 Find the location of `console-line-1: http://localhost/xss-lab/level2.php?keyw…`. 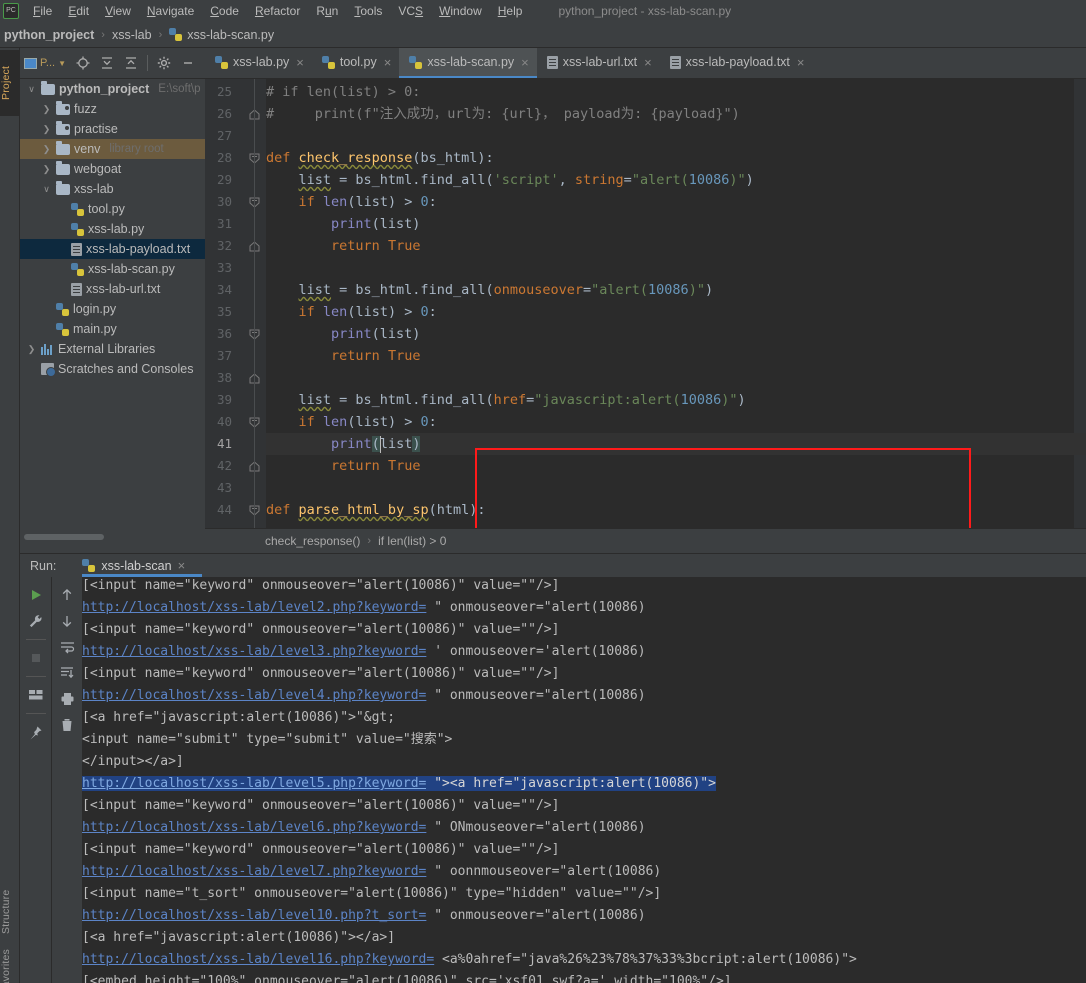

console-line-1: http://localhost/xss-lab/level2.php?keyw… is located at coordinates (364, 608).